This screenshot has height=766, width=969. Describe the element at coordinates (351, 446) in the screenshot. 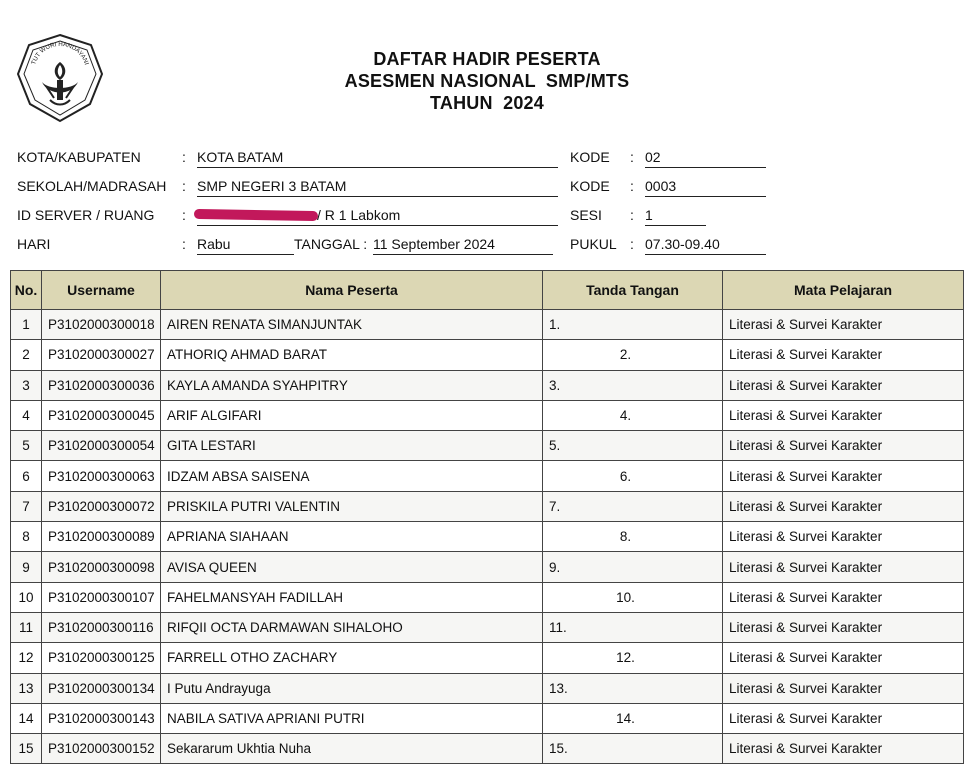

I see `row-nama: GITA LESTARI` at that location.